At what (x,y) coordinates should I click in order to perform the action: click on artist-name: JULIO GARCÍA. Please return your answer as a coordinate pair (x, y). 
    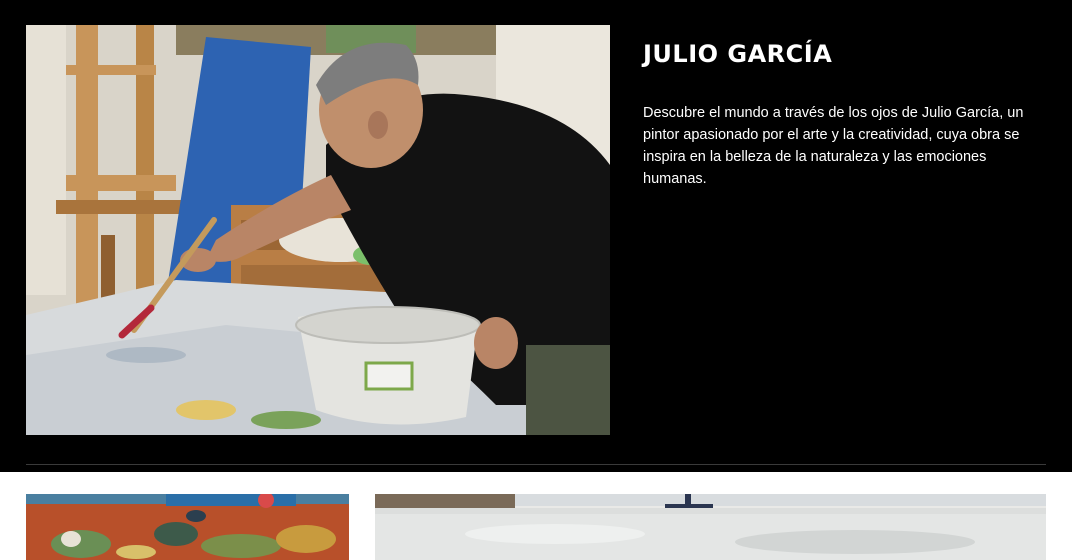
    Looking at the image, I should click on (738, 54).